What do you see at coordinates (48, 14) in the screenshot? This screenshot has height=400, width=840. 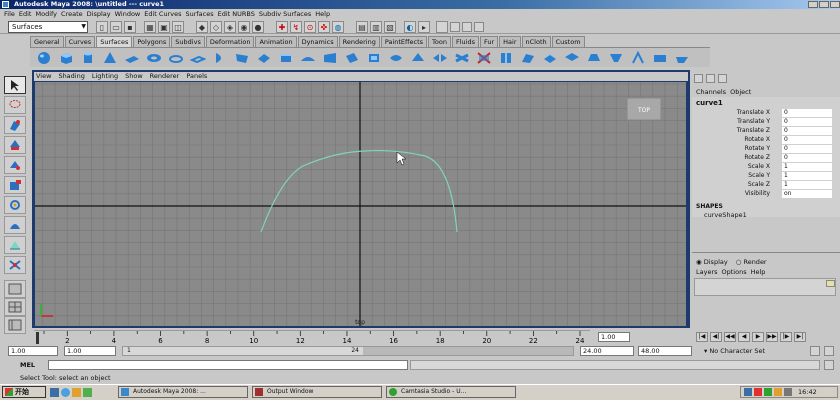 I see `menu-modify: Modify` at bounding box center [48, 14].